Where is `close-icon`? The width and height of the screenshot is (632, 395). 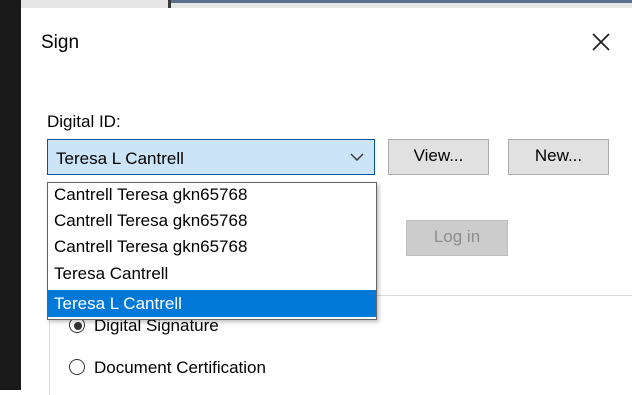 close-icon is located at coordinates (601, 42).